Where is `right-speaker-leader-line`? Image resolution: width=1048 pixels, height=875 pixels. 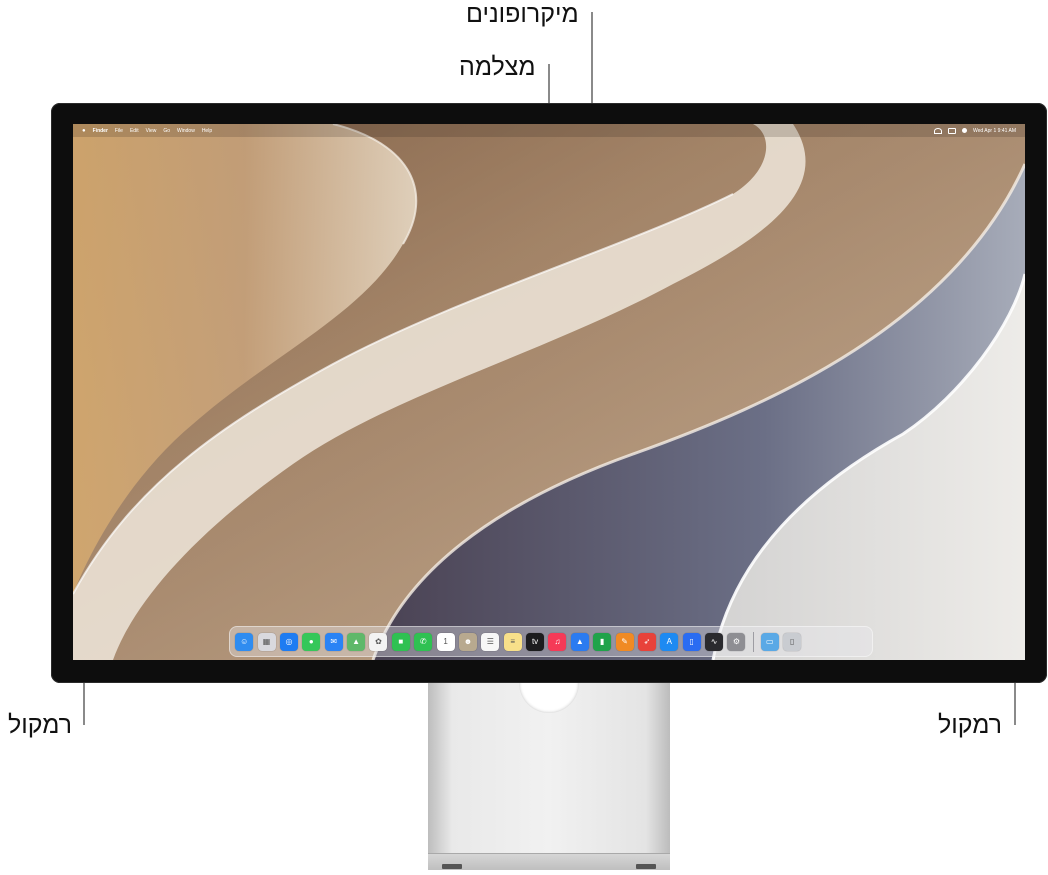
right-speaker-leader-line is located at coordinates (1015, 704).